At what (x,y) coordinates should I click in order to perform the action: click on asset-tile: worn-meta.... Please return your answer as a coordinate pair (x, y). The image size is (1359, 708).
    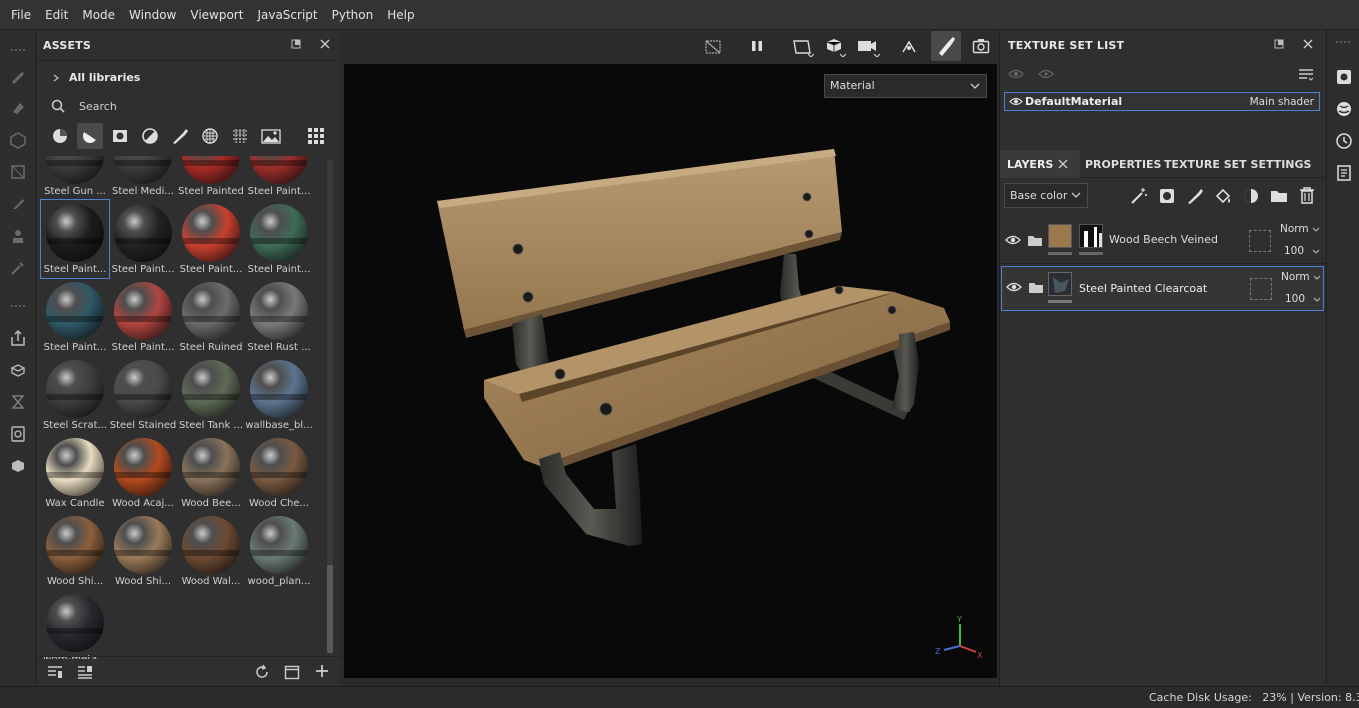
    Looking at the image, I should click on (75, 624).